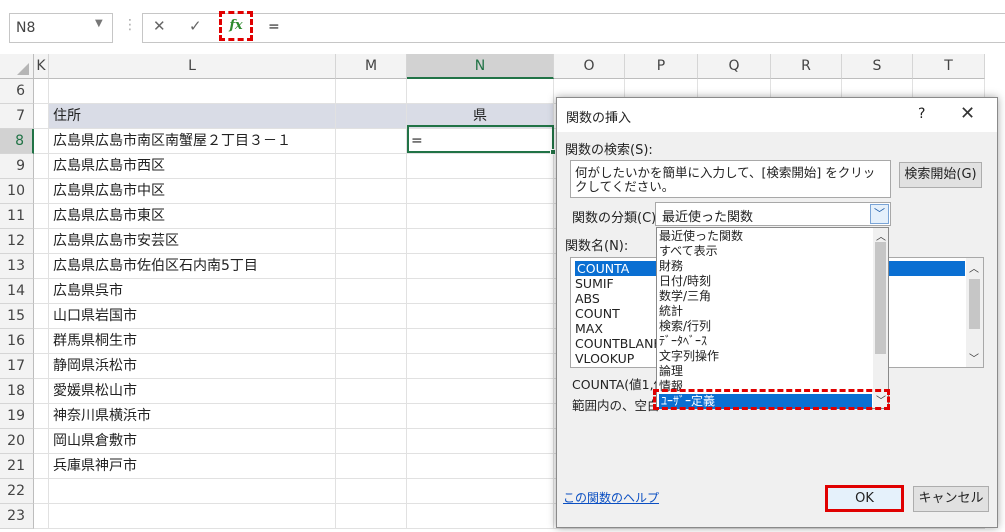 The height and width of the screenshot is (532, 1005). I want to click on row-header: 22, so click(17, 491).